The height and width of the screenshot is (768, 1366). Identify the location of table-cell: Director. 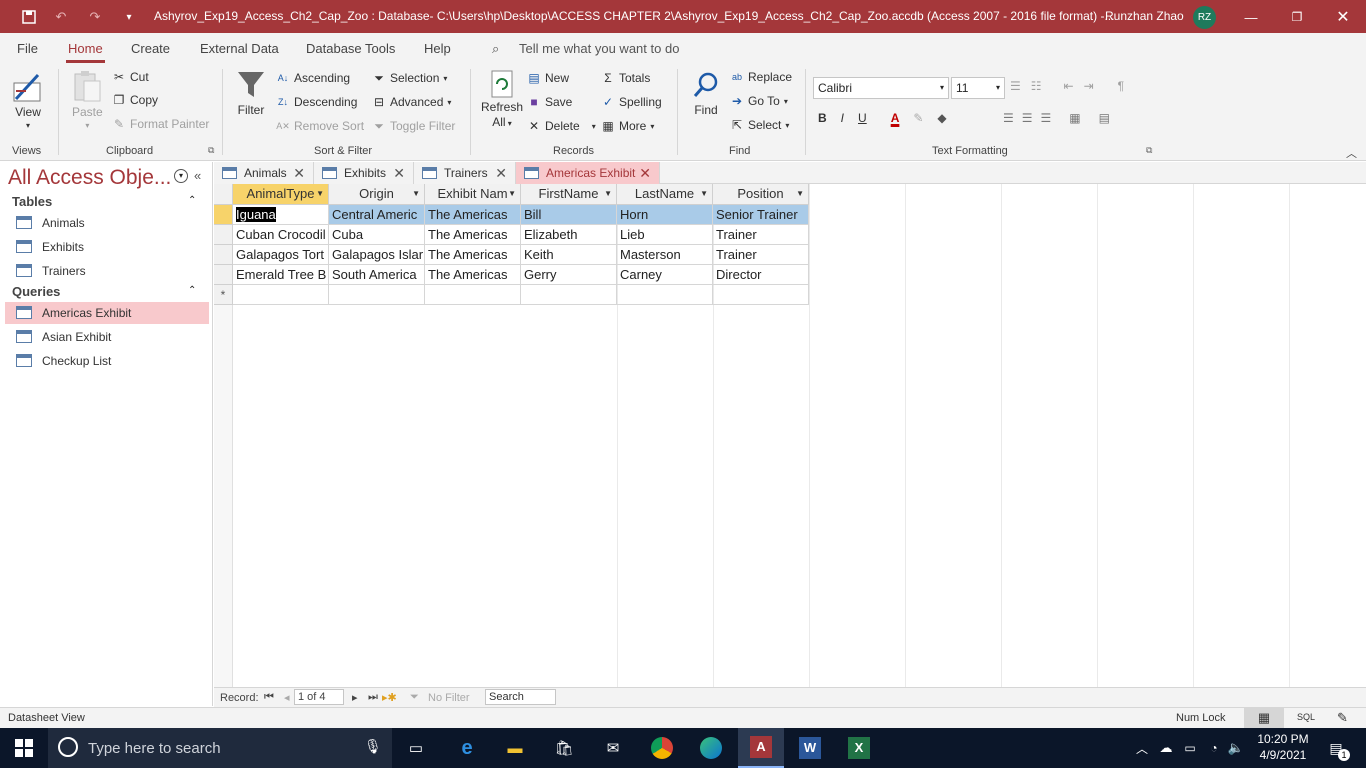
(761, 275).